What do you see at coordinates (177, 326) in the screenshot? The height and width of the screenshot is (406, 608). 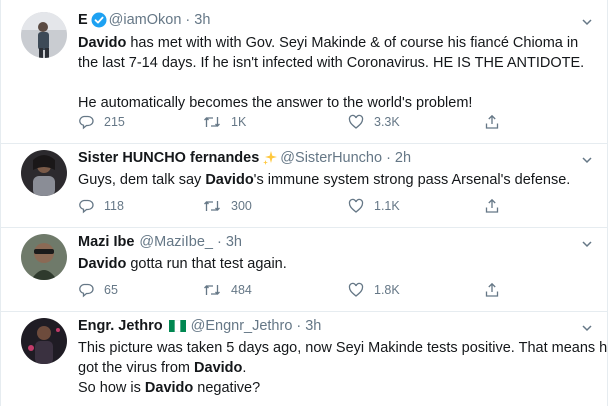 I see `nigeria-flag-icon` at bounding box center [177, 326].